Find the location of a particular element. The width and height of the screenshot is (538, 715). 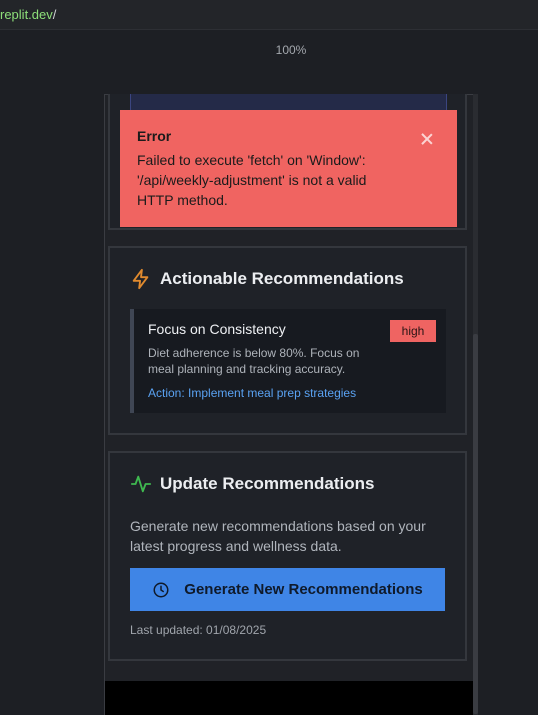

generate-recommendations-button: Generate New Recommendations is located at coordinates (287, 589).